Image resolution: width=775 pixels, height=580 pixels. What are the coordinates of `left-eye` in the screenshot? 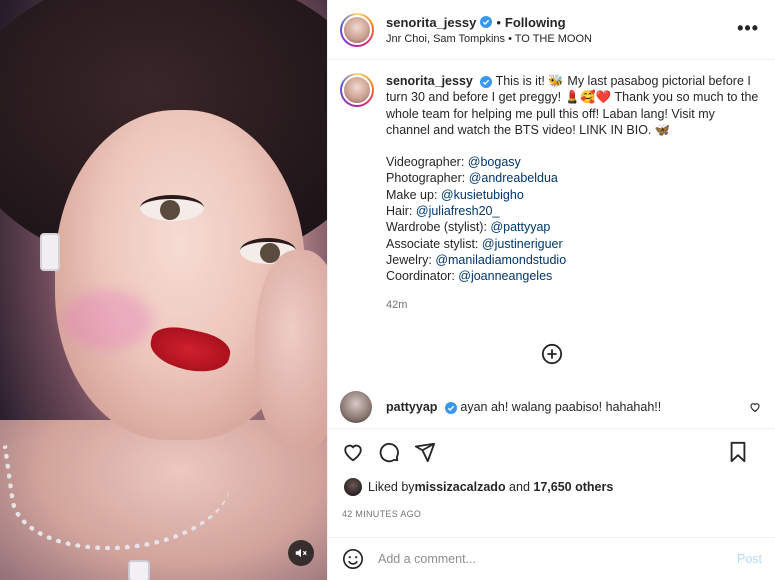 It's located at (172, 208).